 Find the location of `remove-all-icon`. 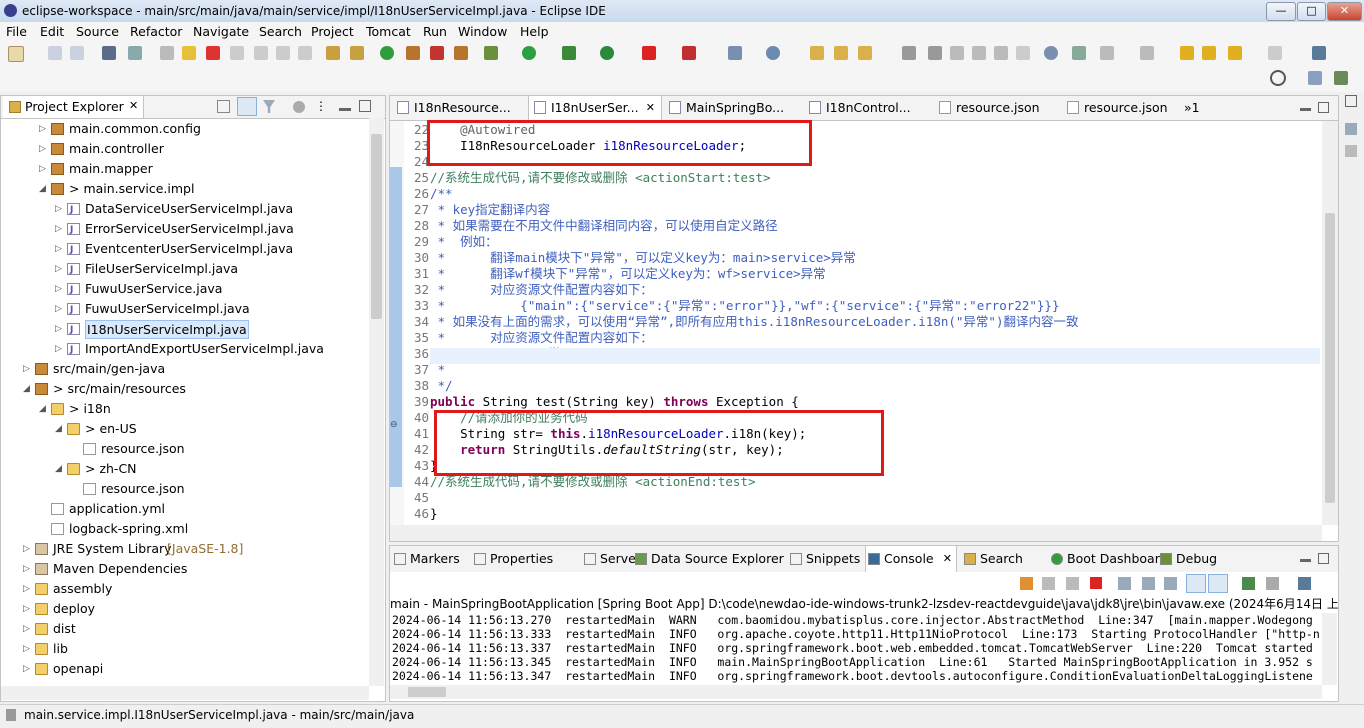

remove-all-icon is located at coordinates (1072, 583).